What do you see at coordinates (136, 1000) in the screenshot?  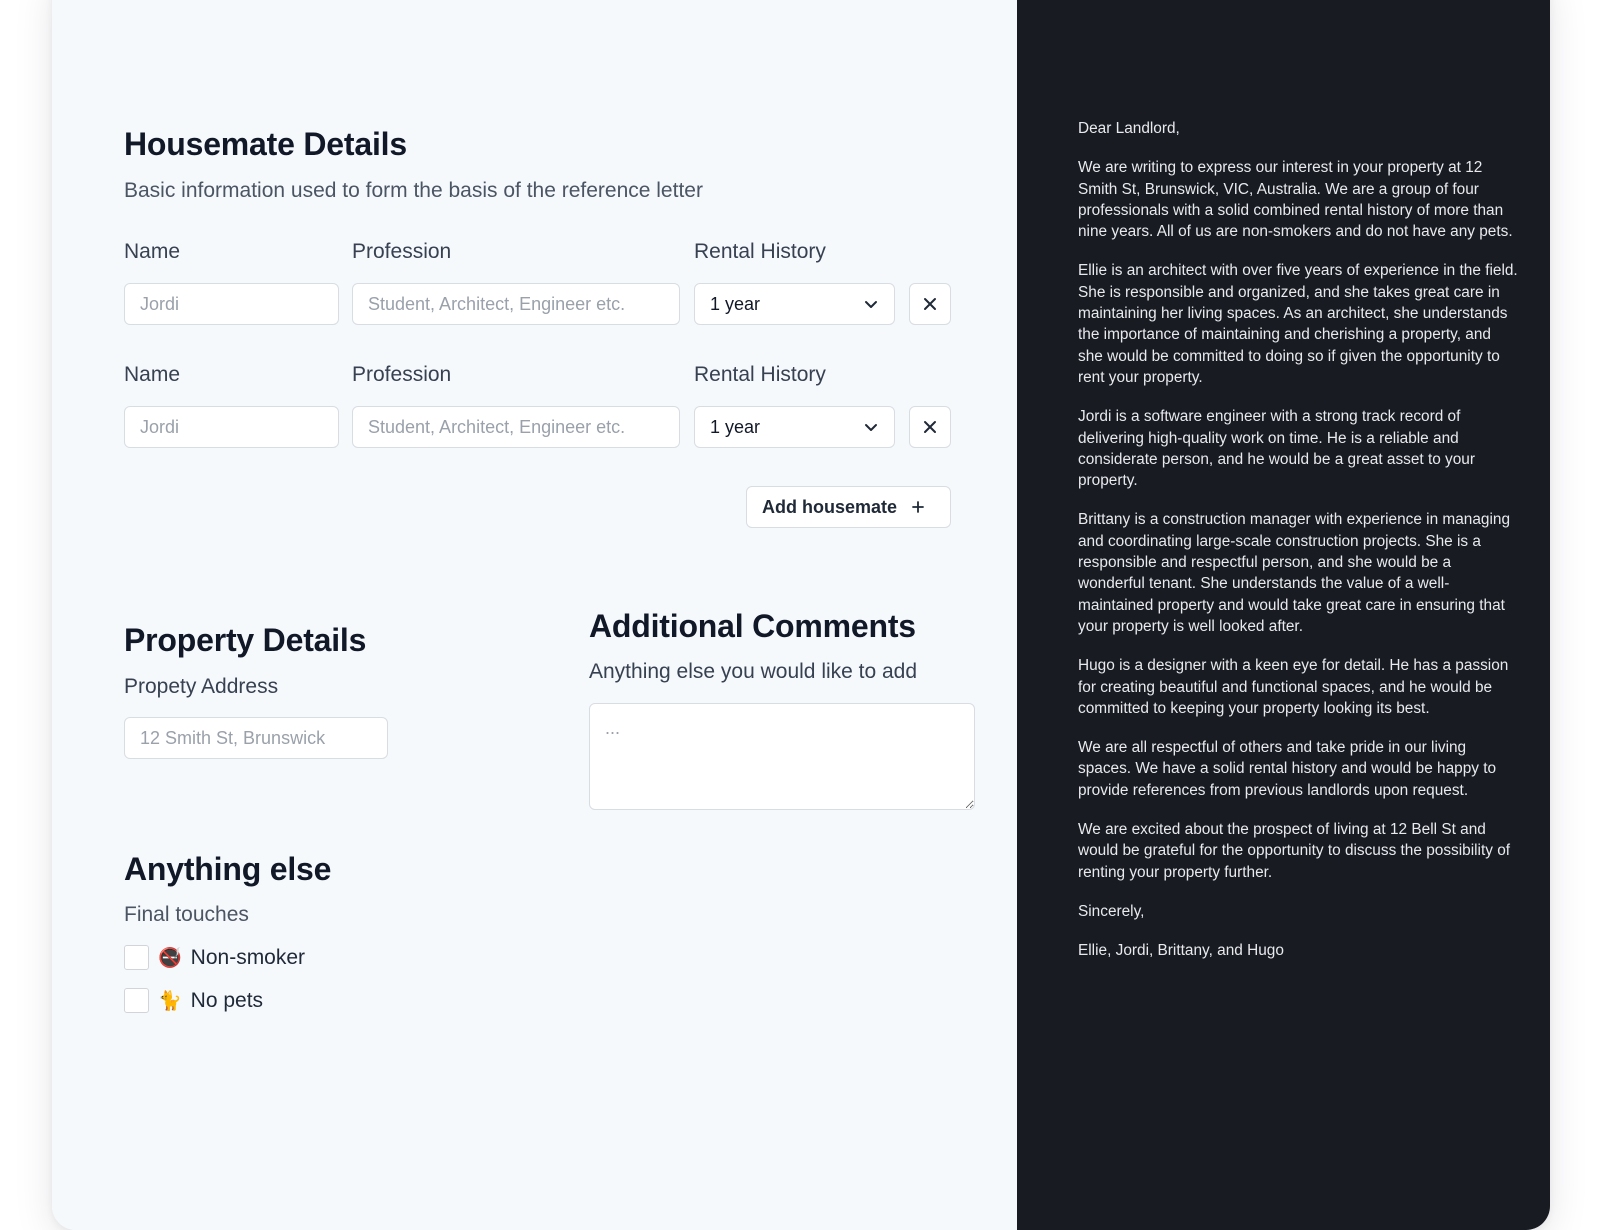 I see `no-pets-checkbox` at bounding box center [136, 1000].